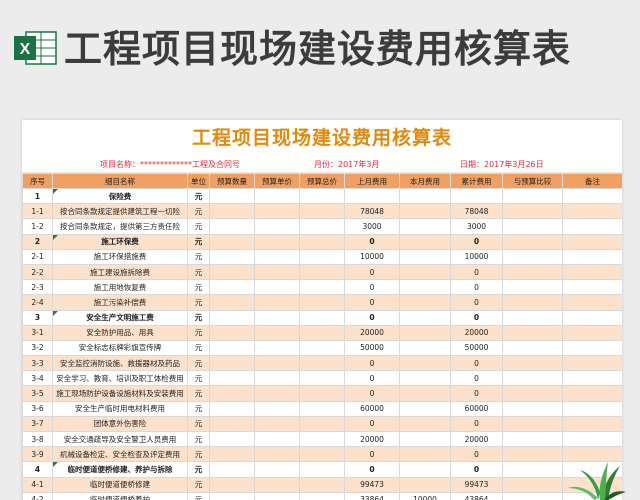 The height and width of the screenshot is (500, 640). What do you see at coordinates (120, 241) in the screenshot?
I see `table-cell: 施工环保费` at bounding box center [120, 241].